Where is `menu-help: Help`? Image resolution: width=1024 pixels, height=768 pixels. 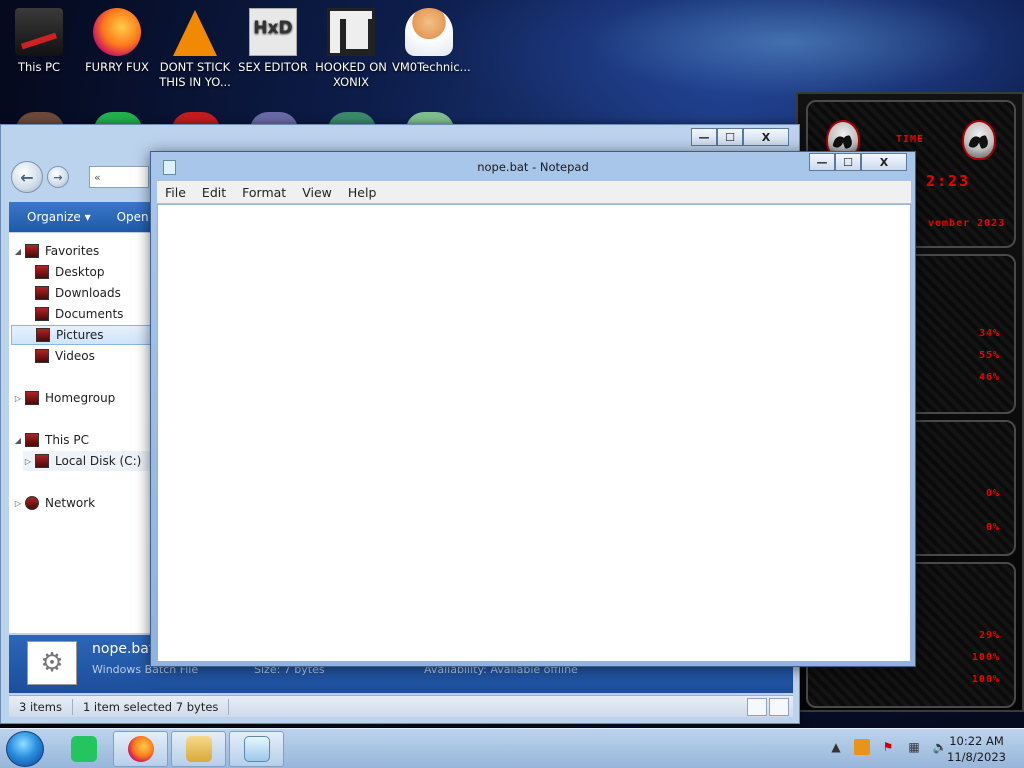 menu-help: Help is located at coordinates (362, 192).